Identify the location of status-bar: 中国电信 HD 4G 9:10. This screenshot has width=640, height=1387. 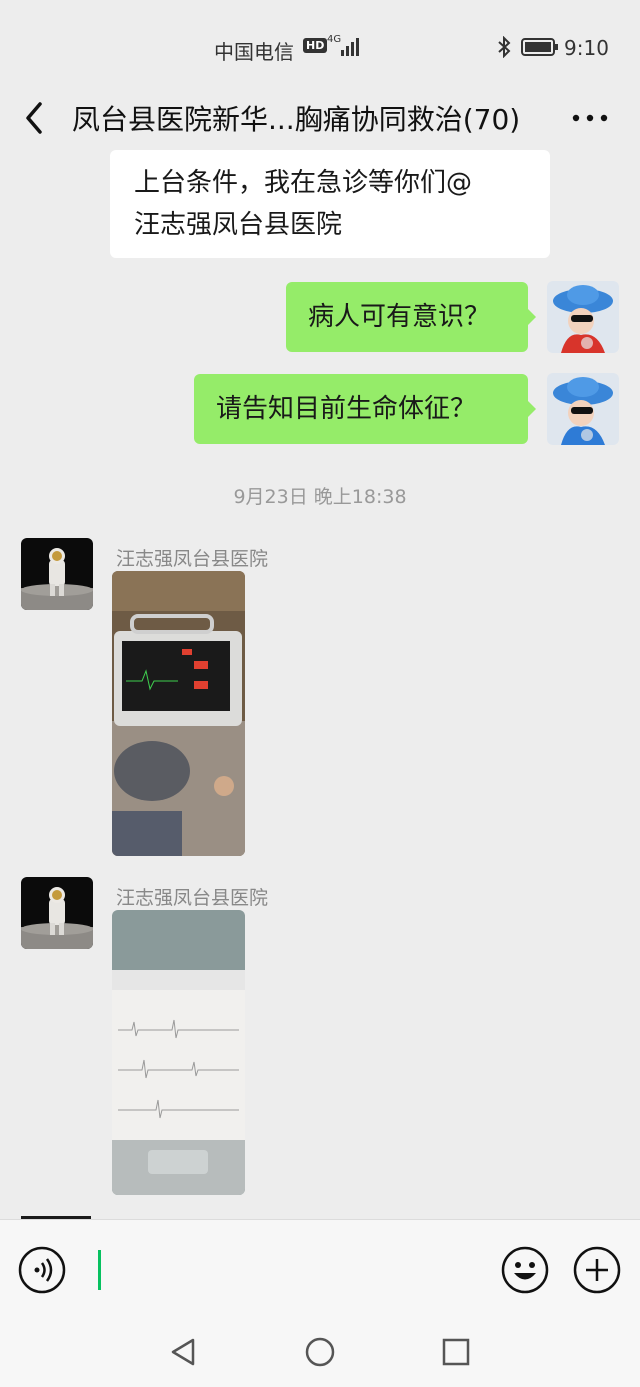
(320, 47).